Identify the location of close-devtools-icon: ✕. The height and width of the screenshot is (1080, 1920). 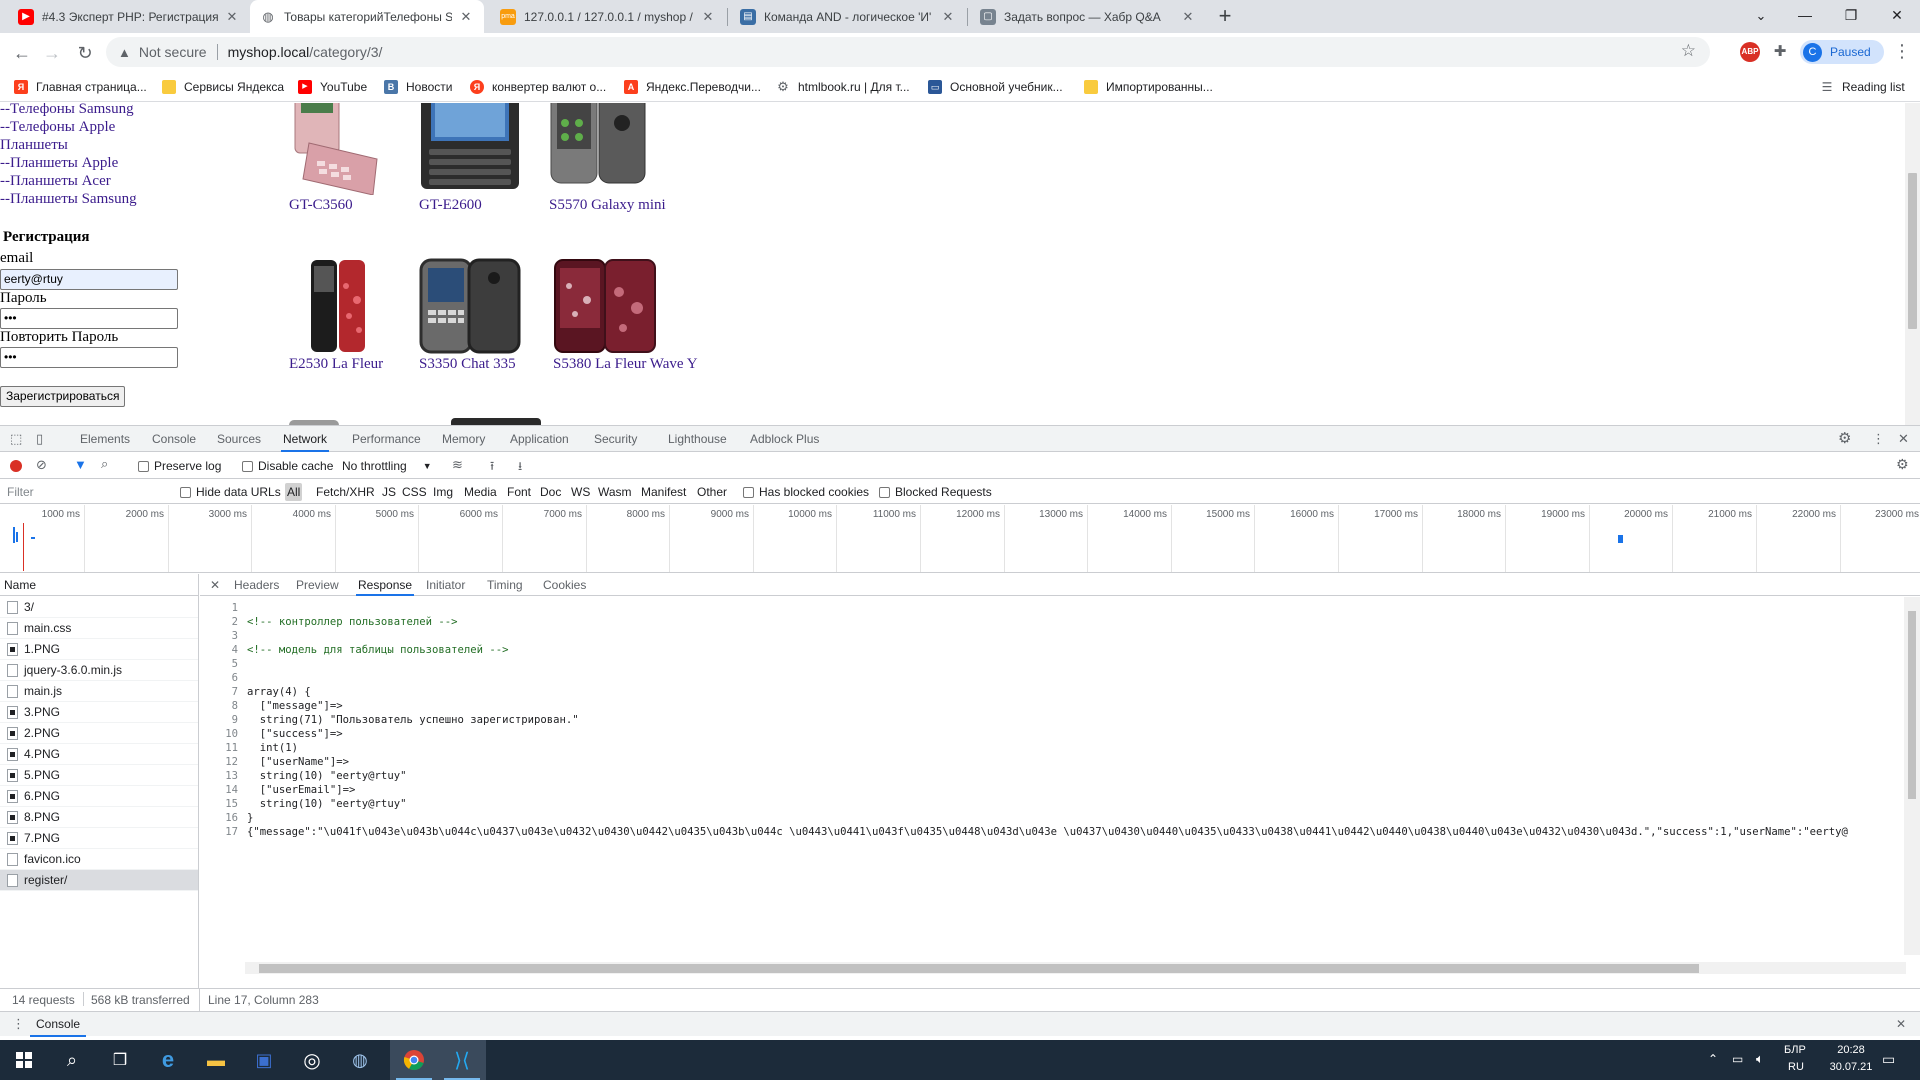
(1903, 439).